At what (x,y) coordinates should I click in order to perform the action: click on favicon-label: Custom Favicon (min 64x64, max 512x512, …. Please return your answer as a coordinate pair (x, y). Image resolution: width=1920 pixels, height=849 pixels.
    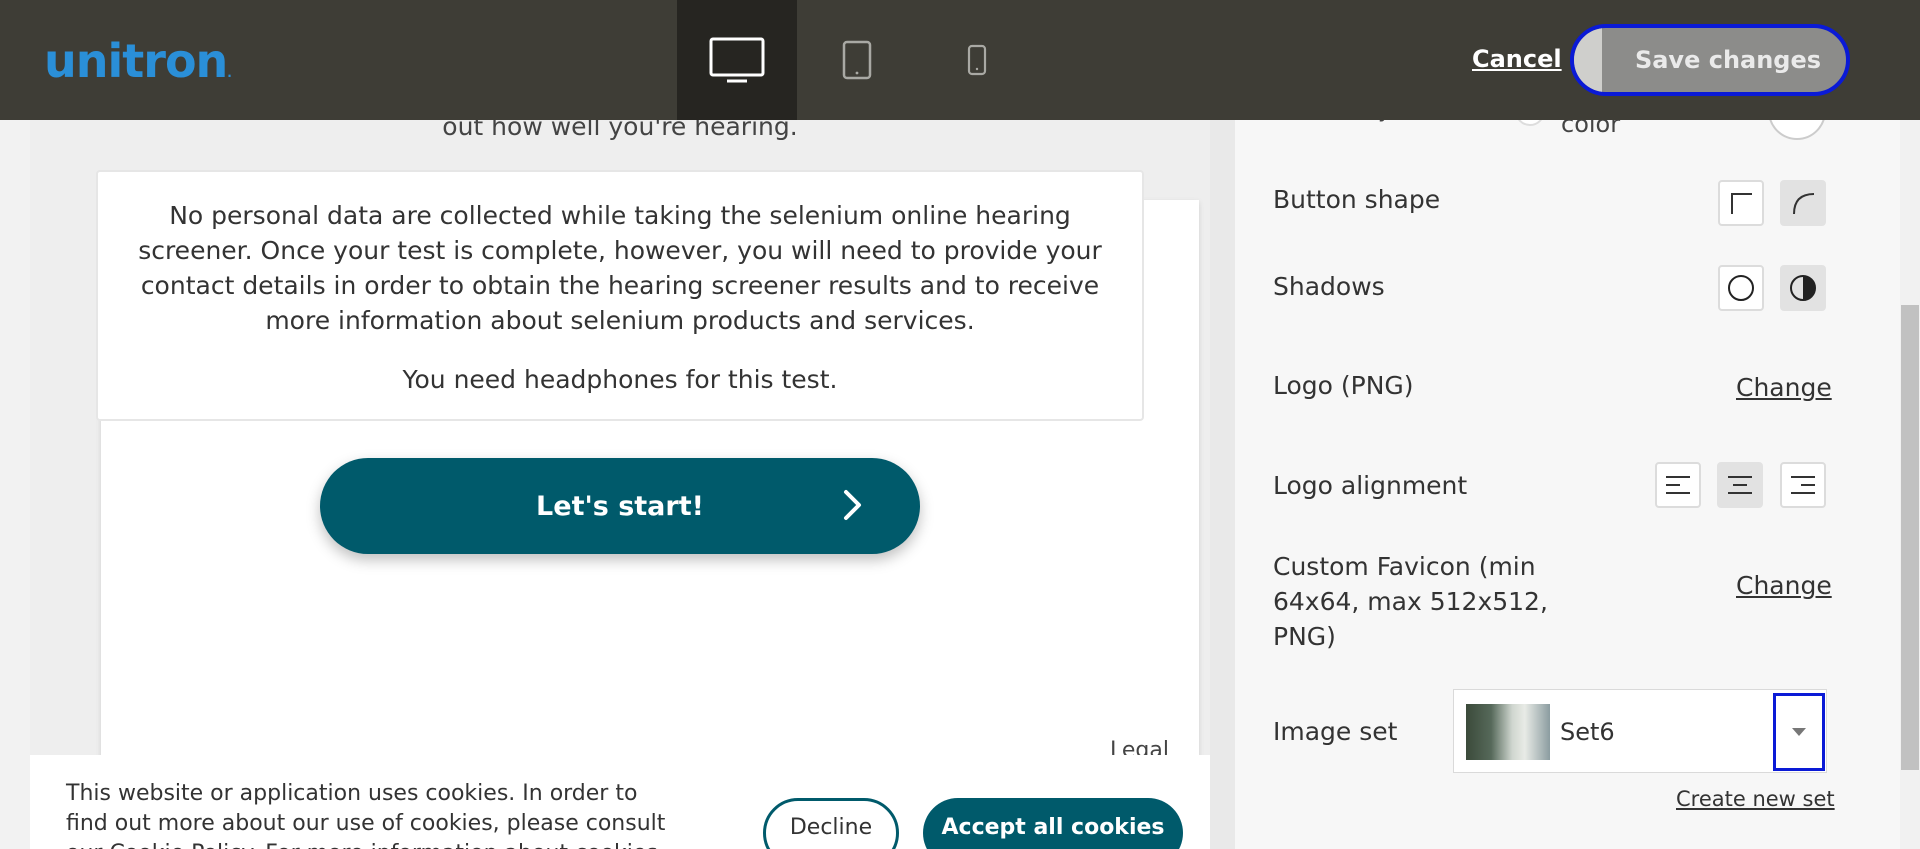
    Looking at the image, I should click on (1410, 601).